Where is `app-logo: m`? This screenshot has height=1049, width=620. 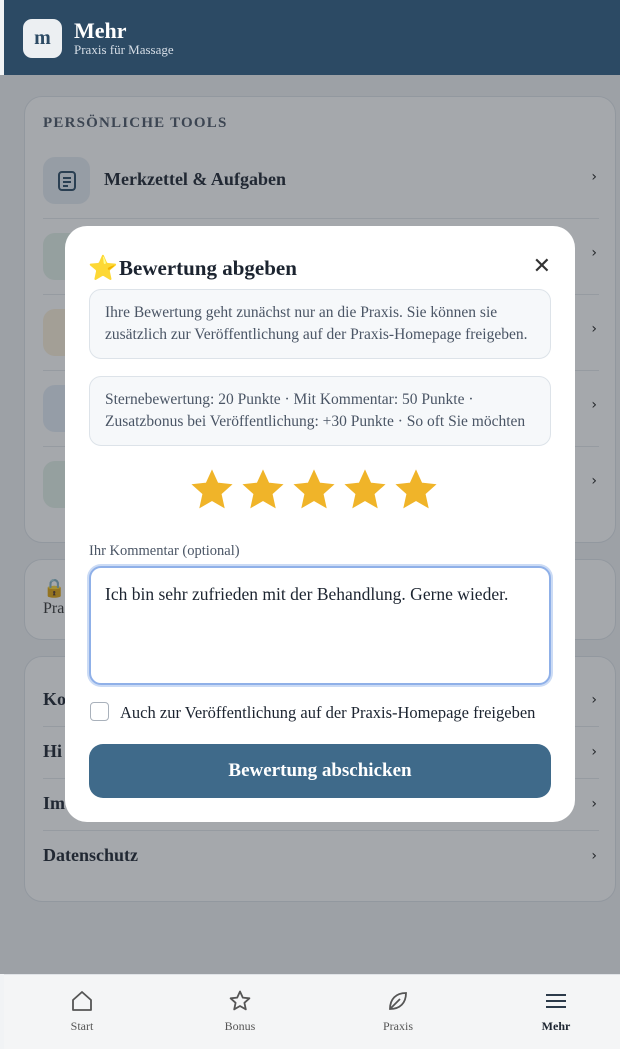 app-logo: m is located at coordinates (42, 38).